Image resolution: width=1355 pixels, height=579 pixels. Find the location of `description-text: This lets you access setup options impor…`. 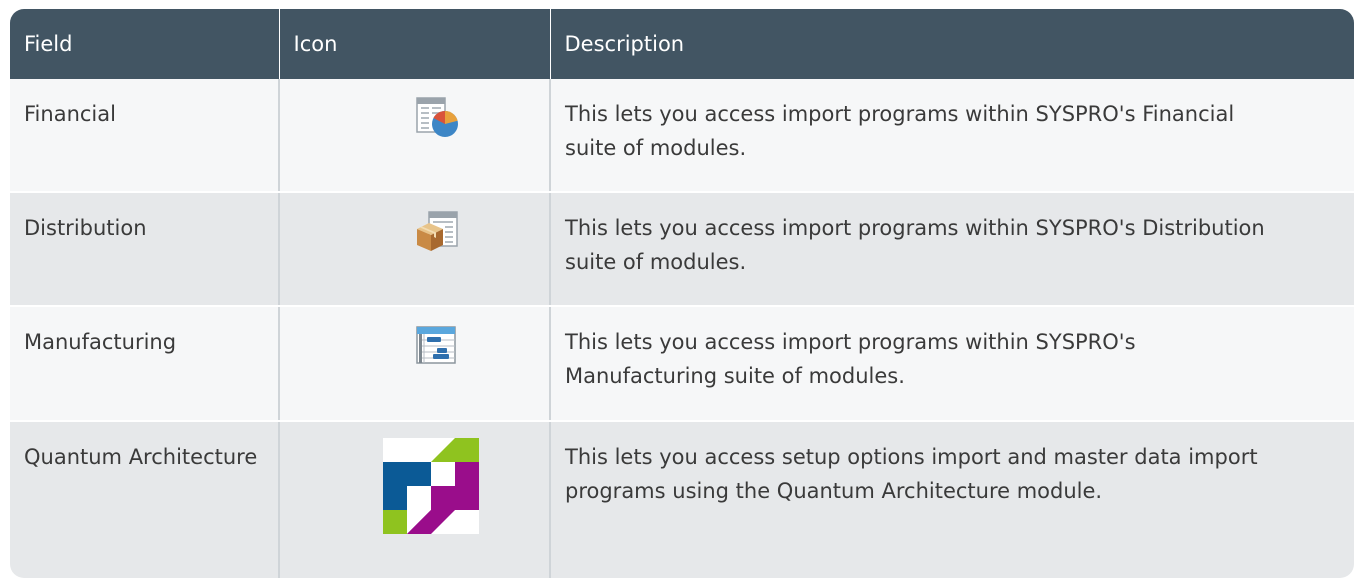

description-text: This lets you access setup options impor… is located at coordinates (911, 474).